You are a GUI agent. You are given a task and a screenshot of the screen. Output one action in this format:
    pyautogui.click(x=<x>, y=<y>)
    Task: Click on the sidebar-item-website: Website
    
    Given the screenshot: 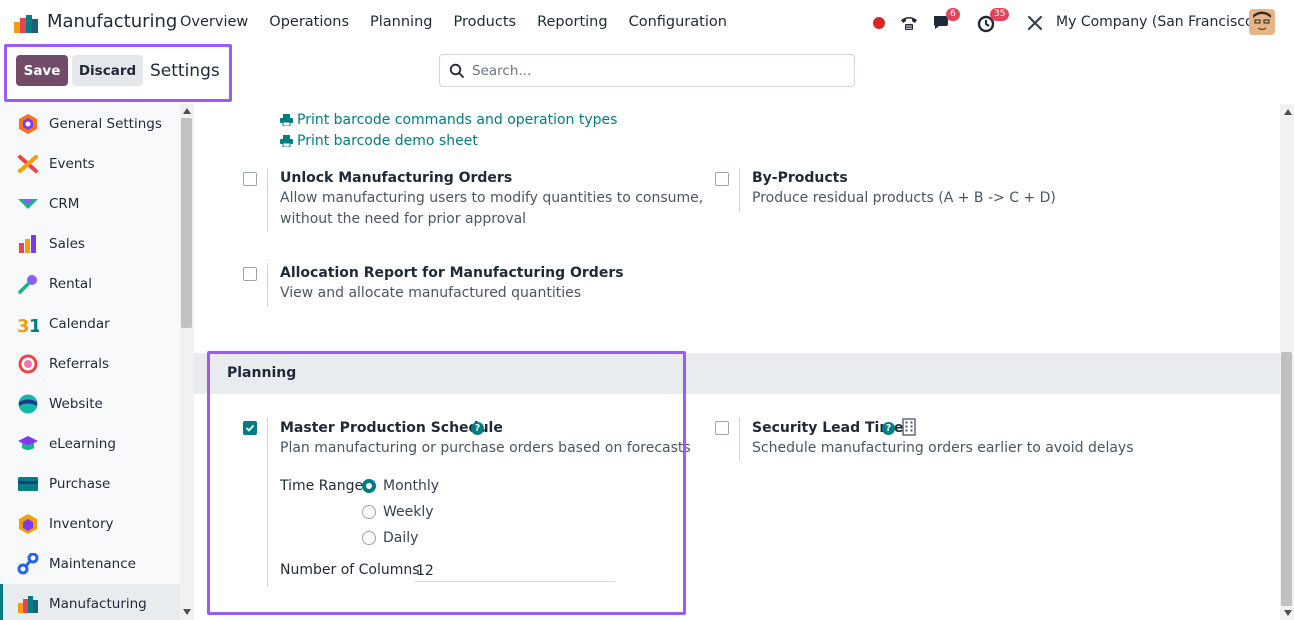 What is the action you would take?
    pyautogui.click(x=90, y=404)
    